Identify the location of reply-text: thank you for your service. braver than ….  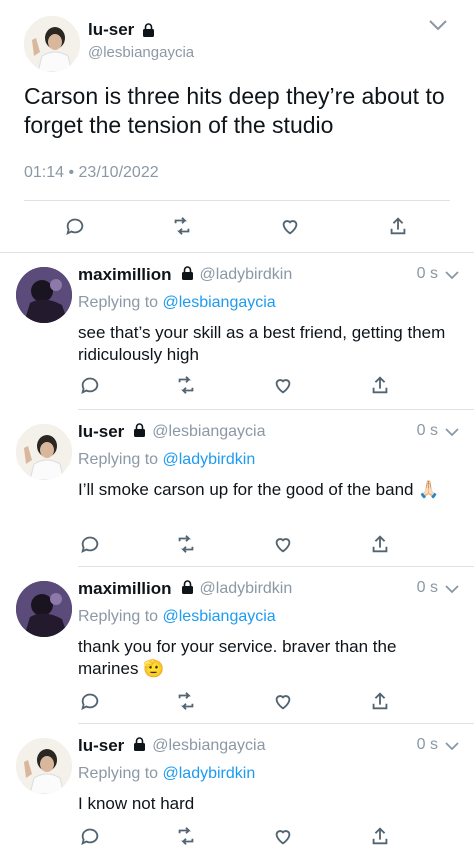
(237, 657).